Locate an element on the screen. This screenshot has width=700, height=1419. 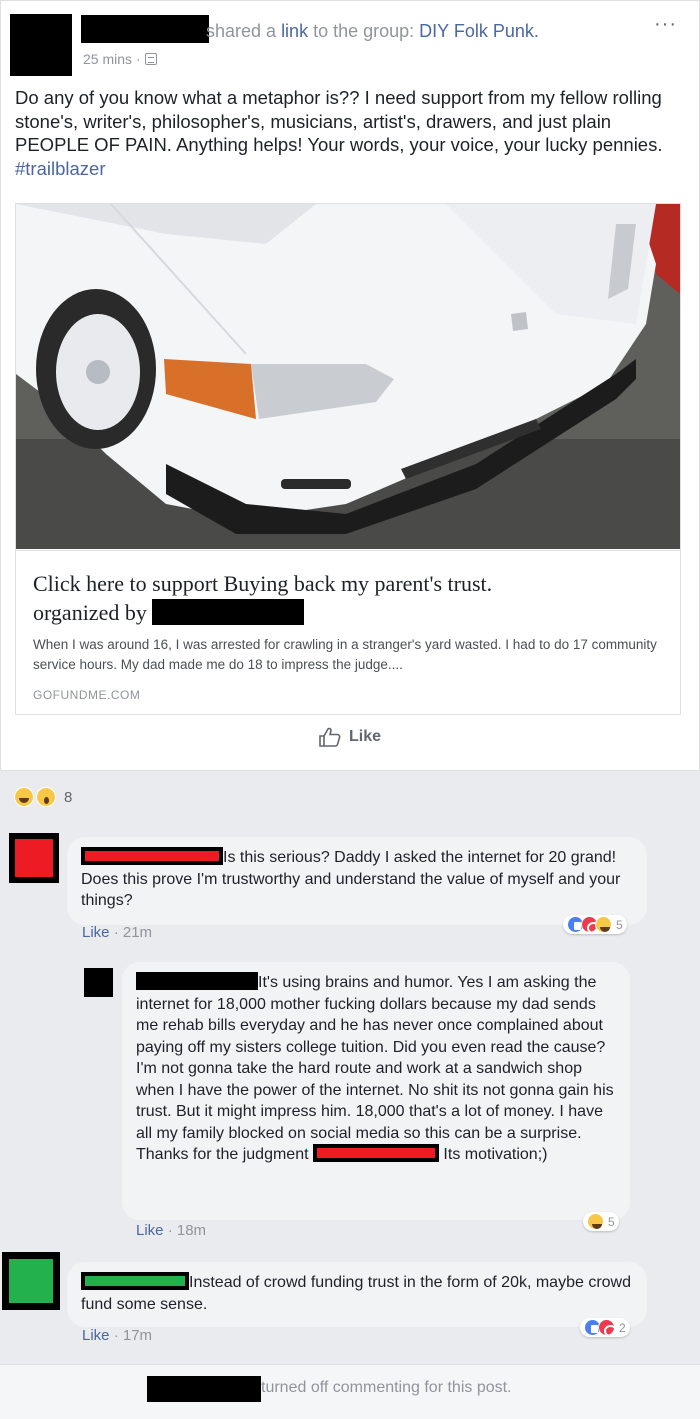
comment-meta: Like · 21m is located at coordinates (117, 932).